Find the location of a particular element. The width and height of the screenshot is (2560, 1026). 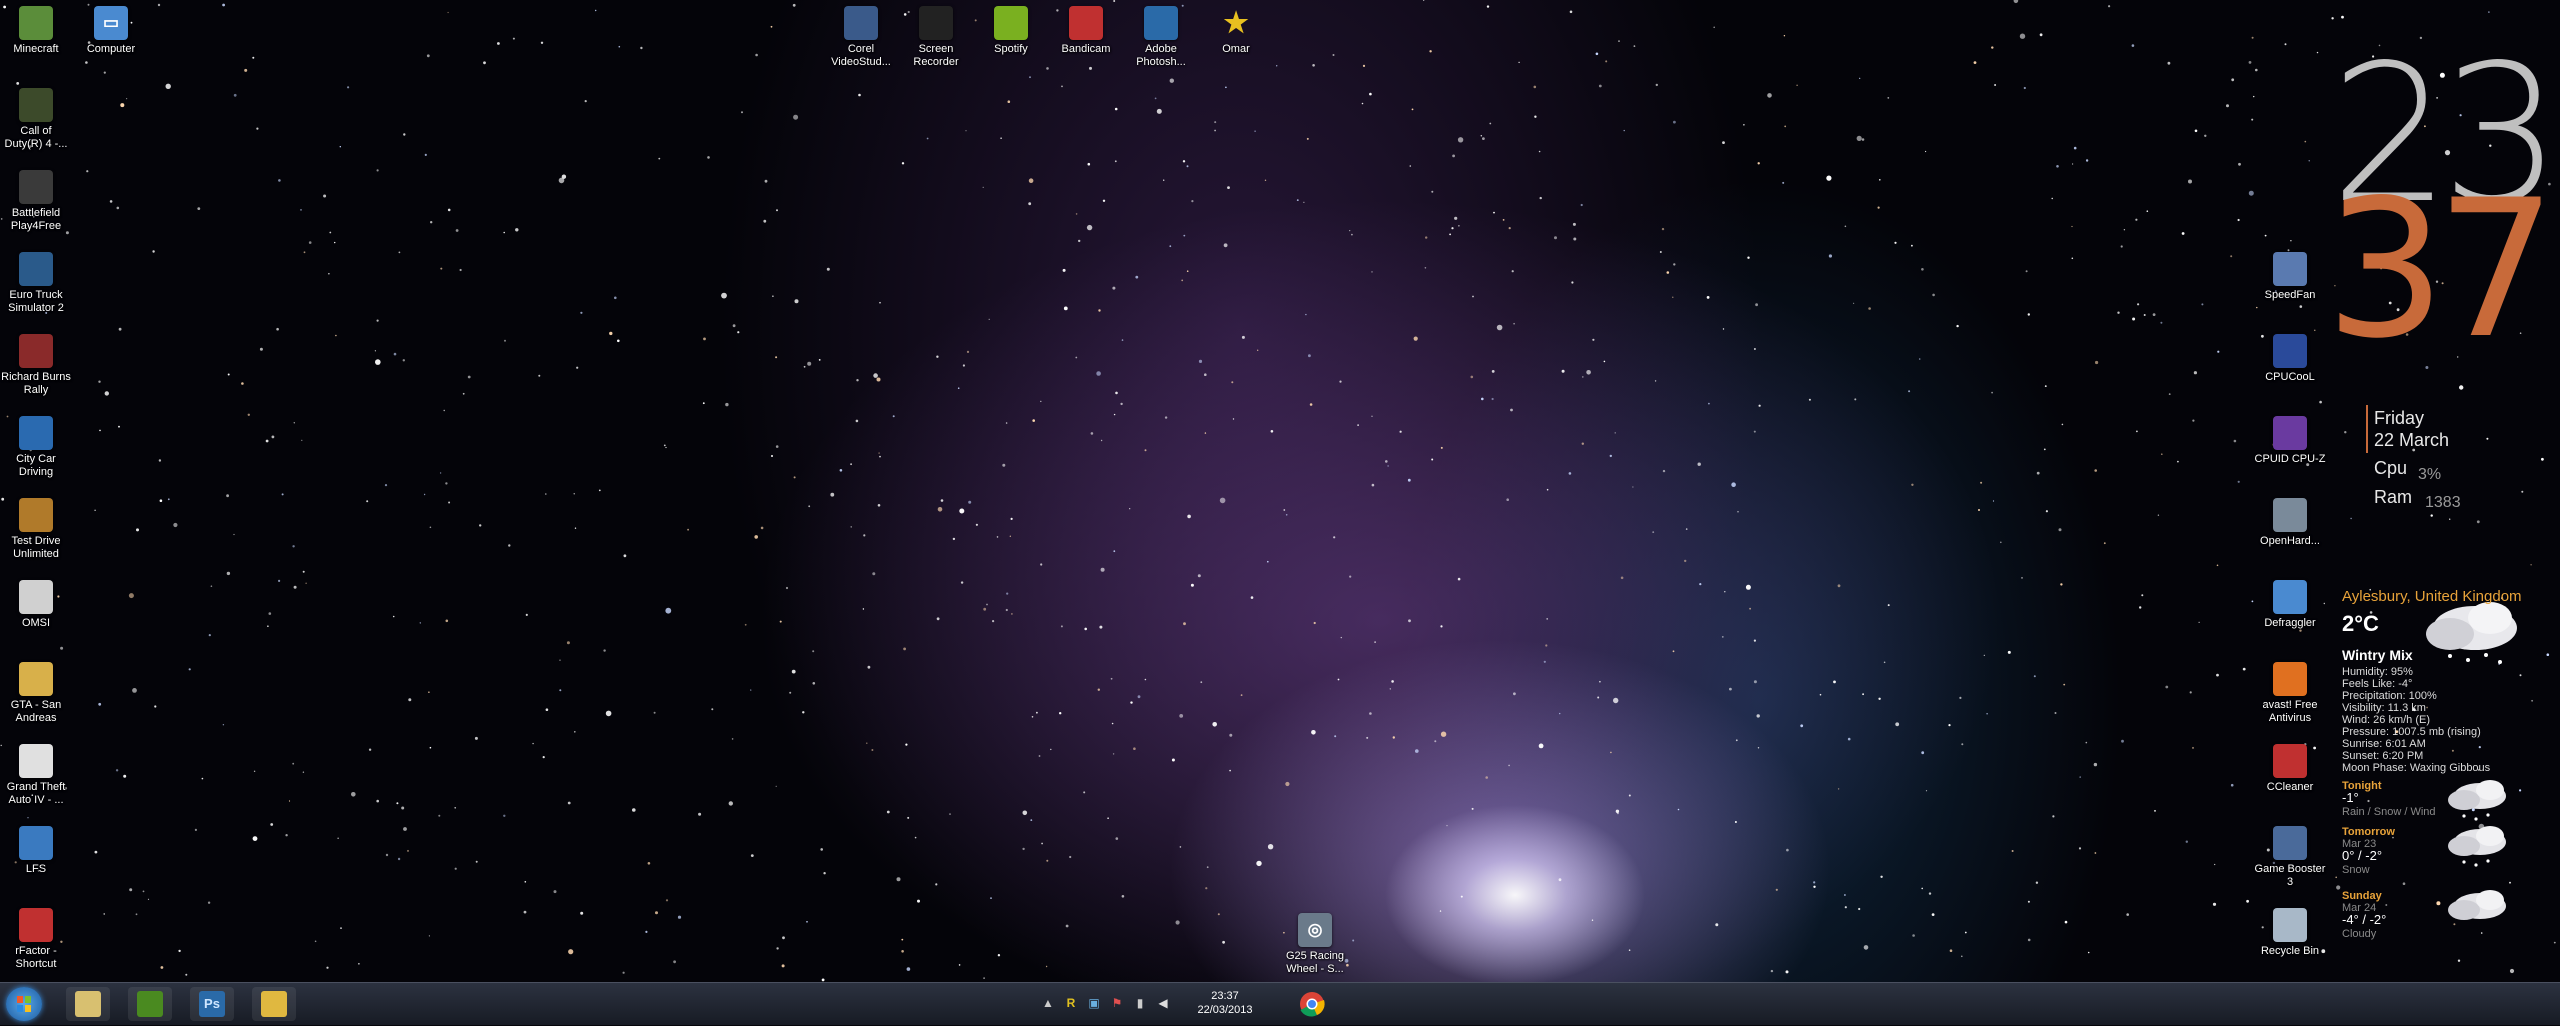

game-booster-icon is located at coordinates (2290, 843).